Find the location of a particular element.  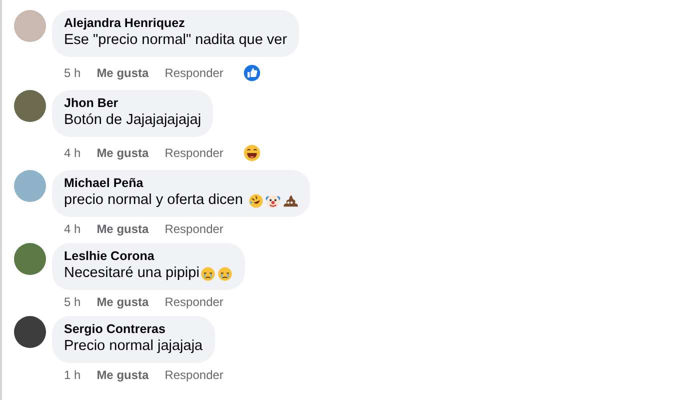

commenter-name: Michael Peña is located at coordinates (181, 183).